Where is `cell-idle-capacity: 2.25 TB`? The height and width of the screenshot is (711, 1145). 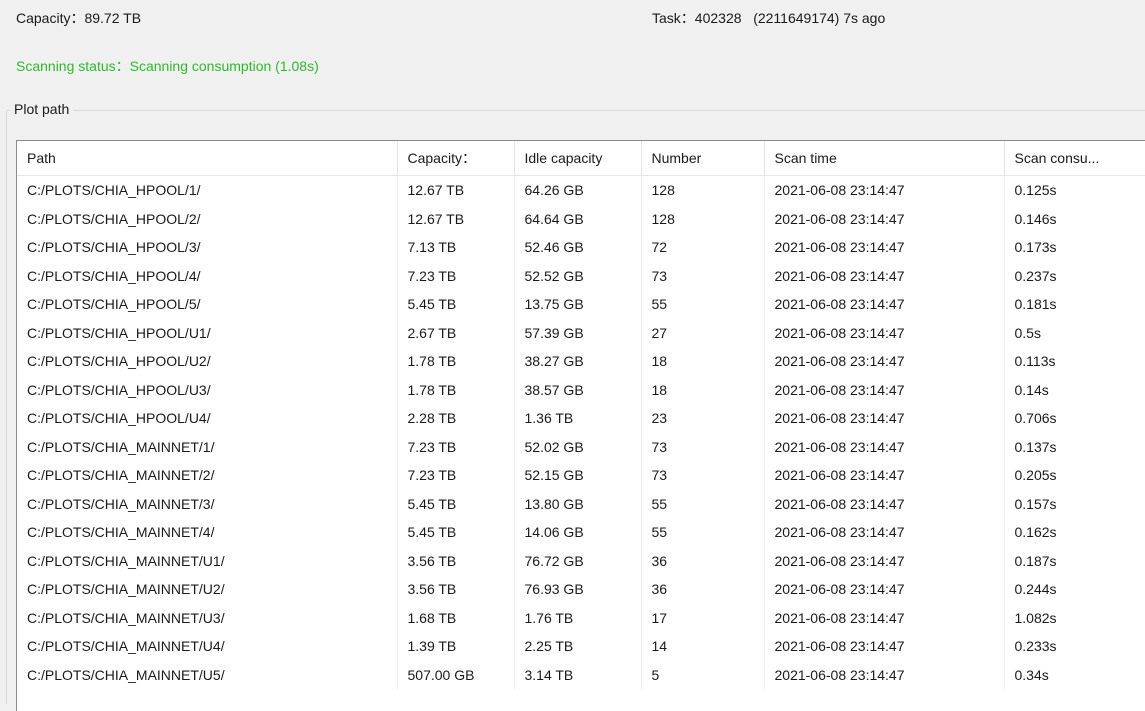 cell-idle-capacity: 2.25 TB is located at coordinates (578, 646).